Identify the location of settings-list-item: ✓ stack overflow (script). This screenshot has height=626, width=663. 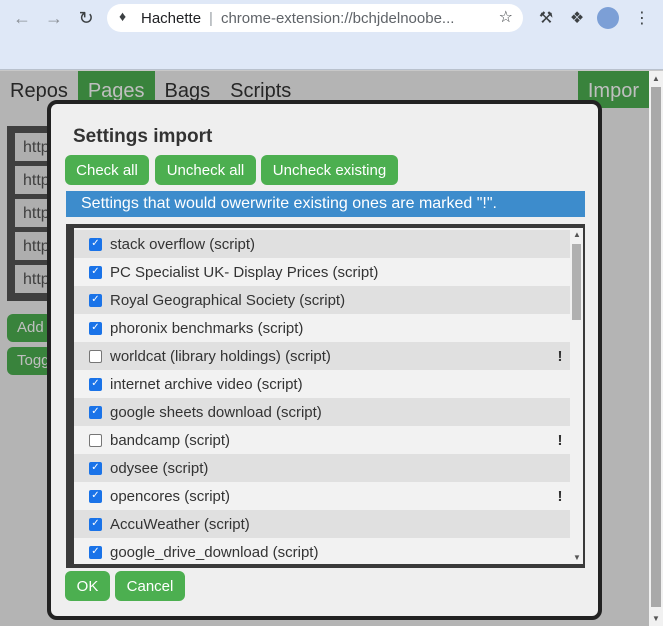
(322, 244).